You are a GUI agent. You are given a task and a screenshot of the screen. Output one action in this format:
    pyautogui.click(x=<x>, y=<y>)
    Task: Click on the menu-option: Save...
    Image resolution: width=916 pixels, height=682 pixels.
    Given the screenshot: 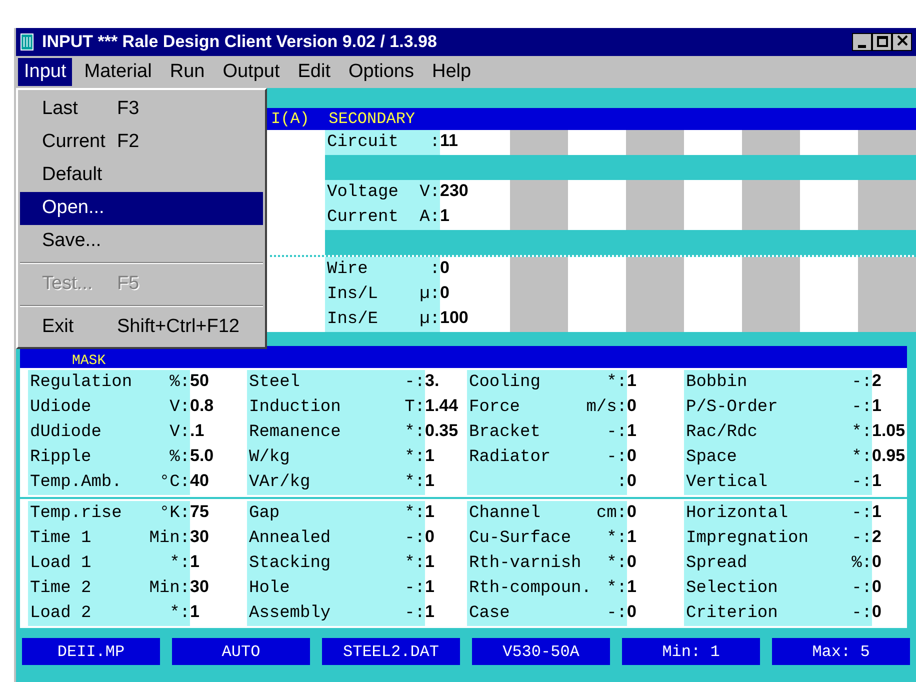 What is the action you would take?
    pyautogui.click(x=141, y=241)
    